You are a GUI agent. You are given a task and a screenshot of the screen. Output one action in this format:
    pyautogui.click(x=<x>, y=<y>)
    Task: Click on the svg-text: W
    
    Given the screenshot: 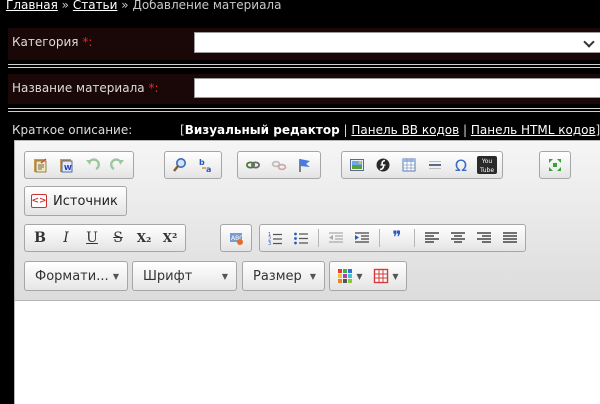 What is the action you would take?
    pyautogui.click(x=68, y=168)
    